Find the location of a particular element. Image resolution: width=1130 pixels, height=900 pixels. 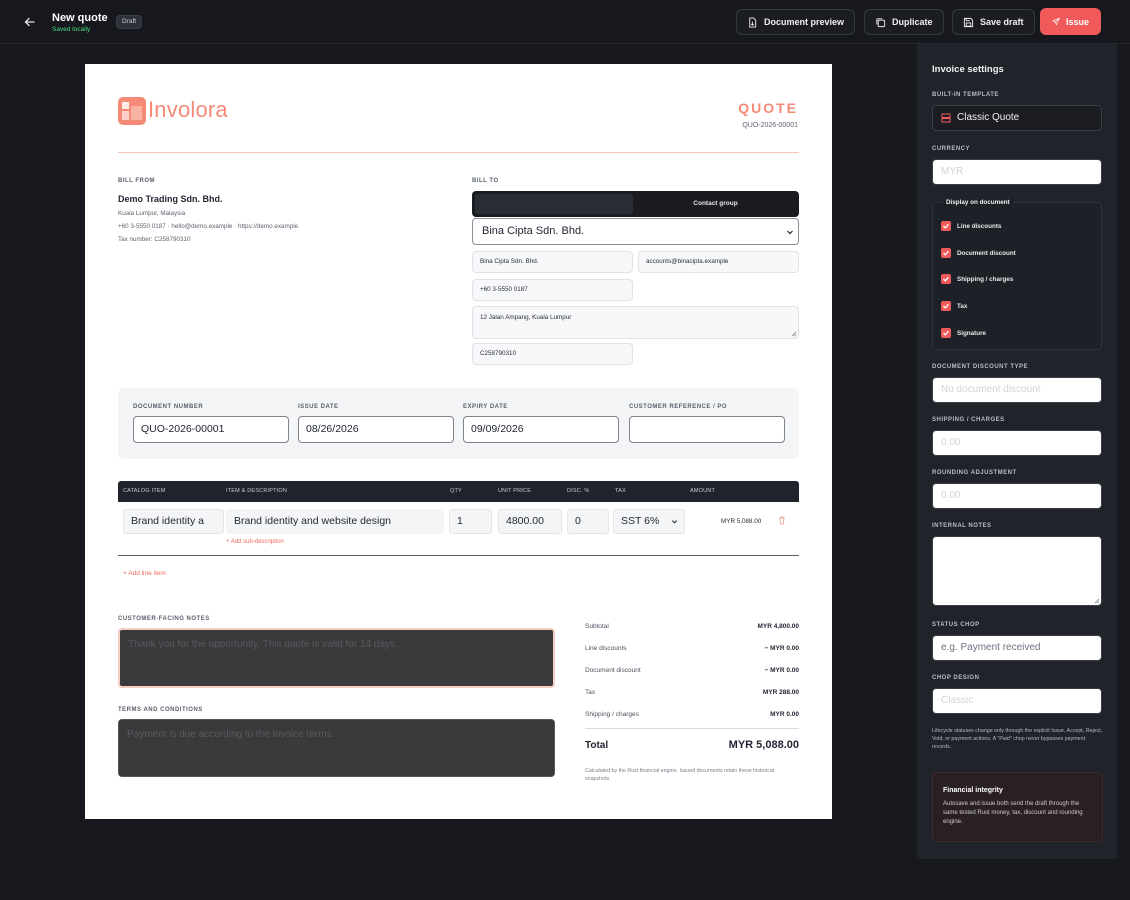

display-option: Line discounts is located at coordinates (971, 226).